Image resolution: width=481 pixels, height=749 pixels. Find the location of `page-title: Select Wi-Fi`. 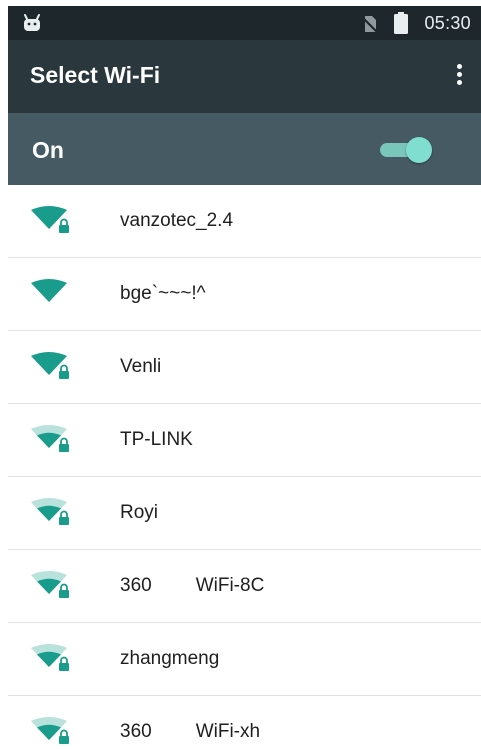

page-title: Select Wi-Fi is located at coordinates (95, 75).